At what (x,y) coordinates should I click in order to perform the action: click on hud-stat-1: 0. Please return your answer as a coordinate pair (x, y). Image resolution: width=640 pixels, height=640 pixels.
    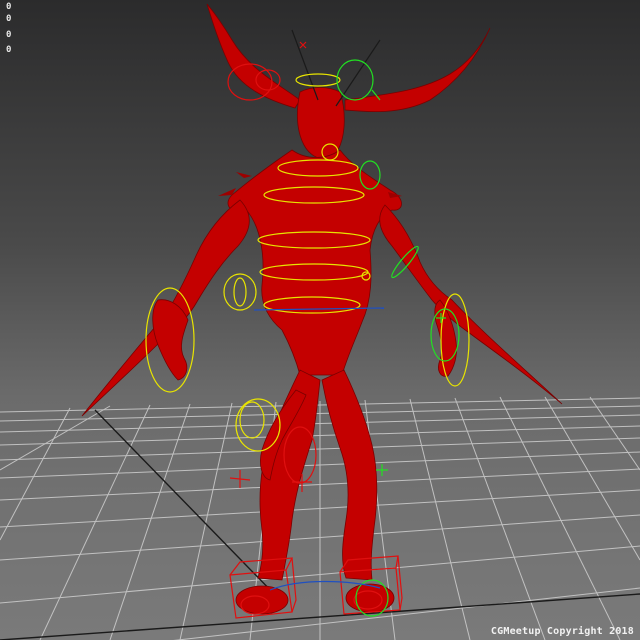
    Looking at the image, I should click on (9, 7).